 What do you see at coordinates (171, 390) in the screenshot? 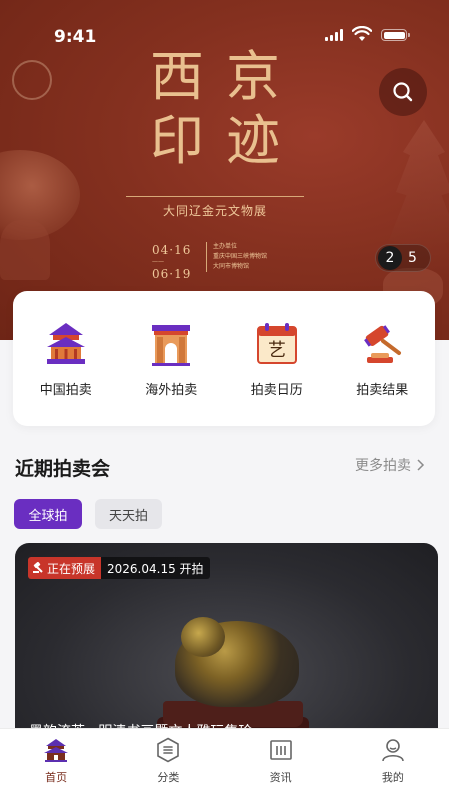
I see `category-label: 海外拍卖` at bounding box center [171, 390].